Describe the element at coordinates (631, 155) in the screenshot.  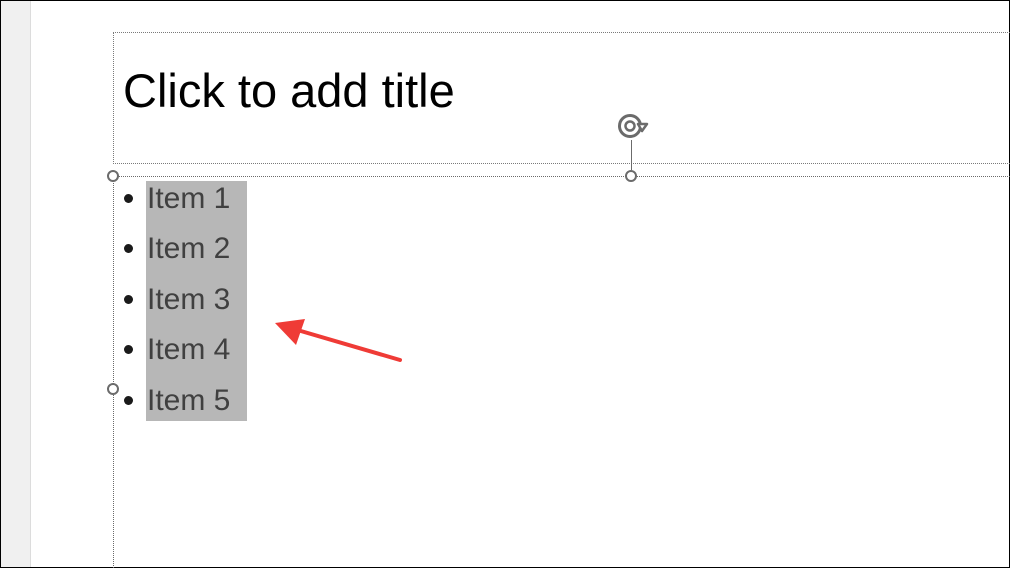
I see `rotate-handle-stem` at that location.